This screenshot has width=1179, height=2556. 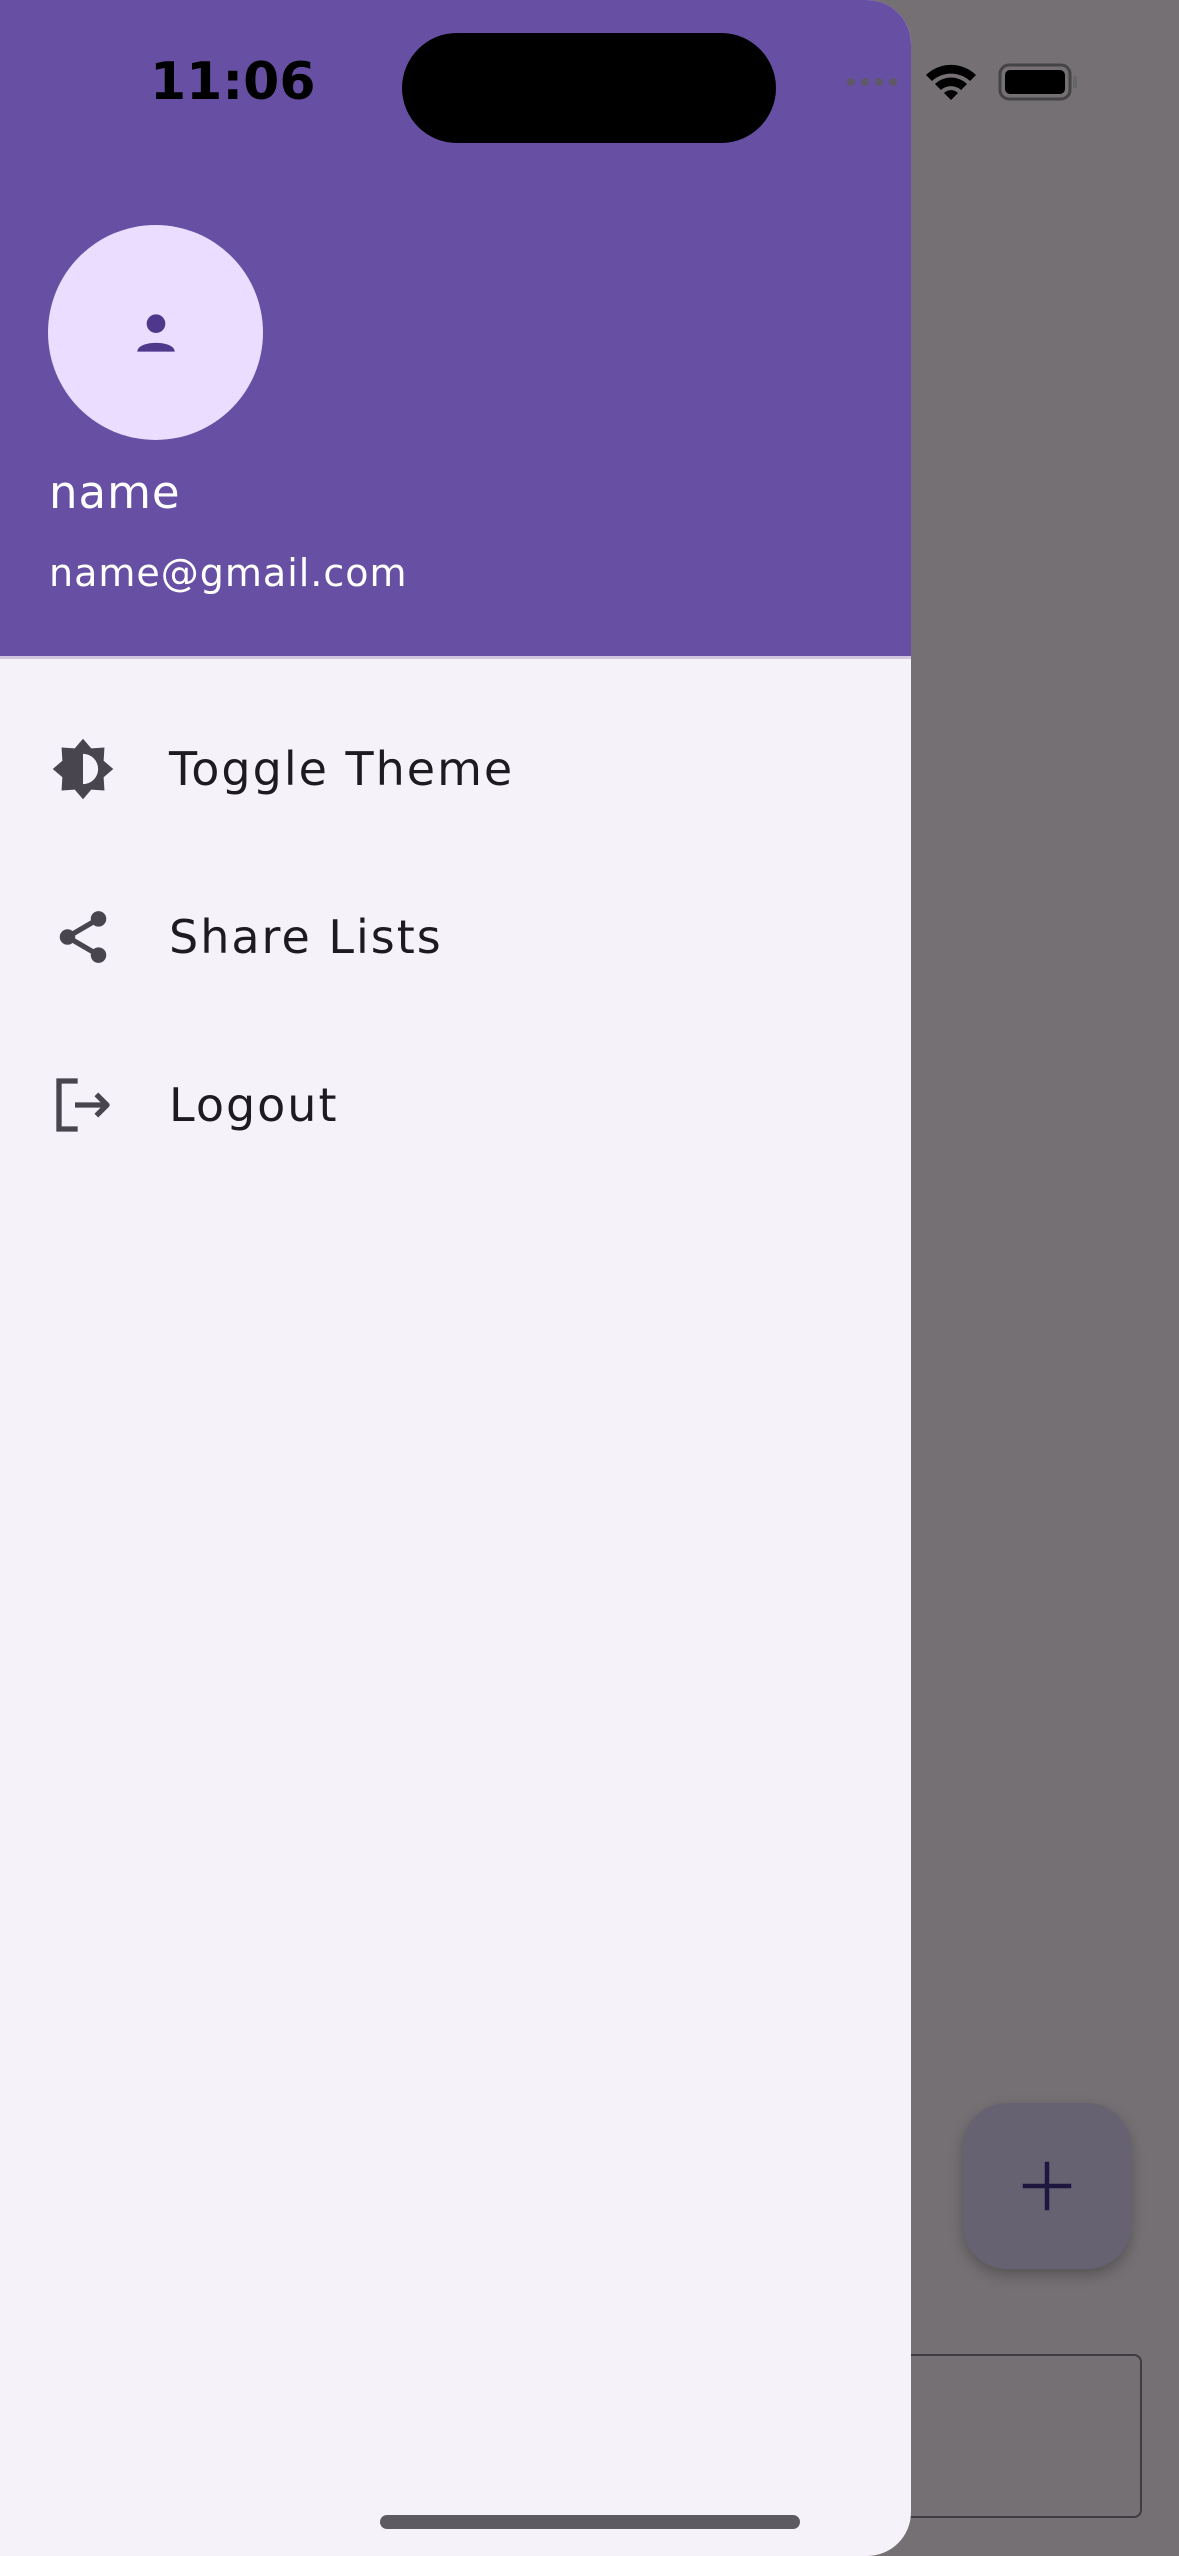 I want to click on avatar, so click(x=155, y=332).